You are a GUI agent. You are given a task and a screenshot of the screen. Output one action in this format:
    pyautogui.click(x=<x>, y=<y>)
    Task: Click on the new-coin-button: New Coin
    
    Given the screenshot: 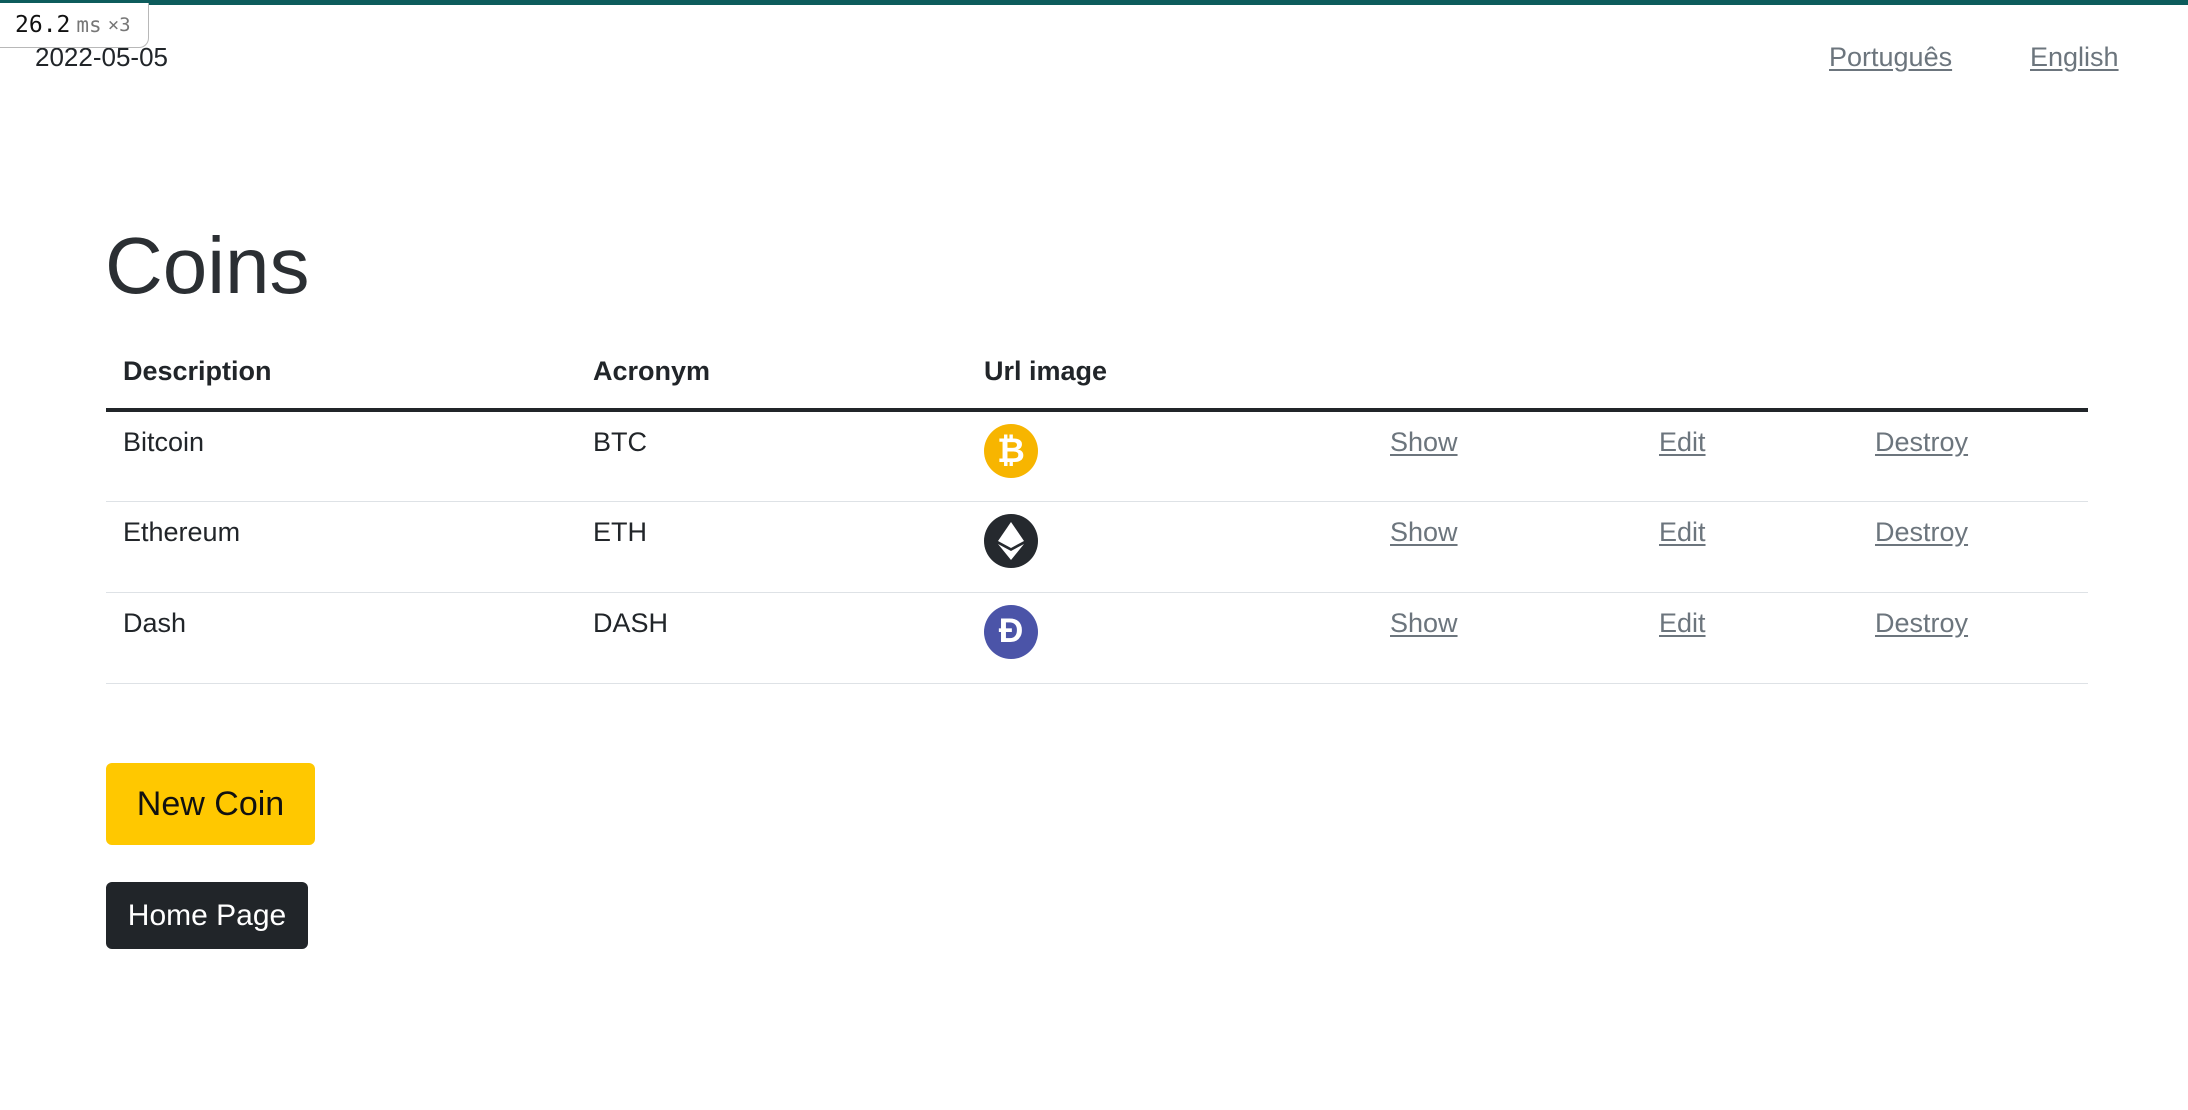 What is the action you would take?
    pyautogui.click(x=210, y=804)
    